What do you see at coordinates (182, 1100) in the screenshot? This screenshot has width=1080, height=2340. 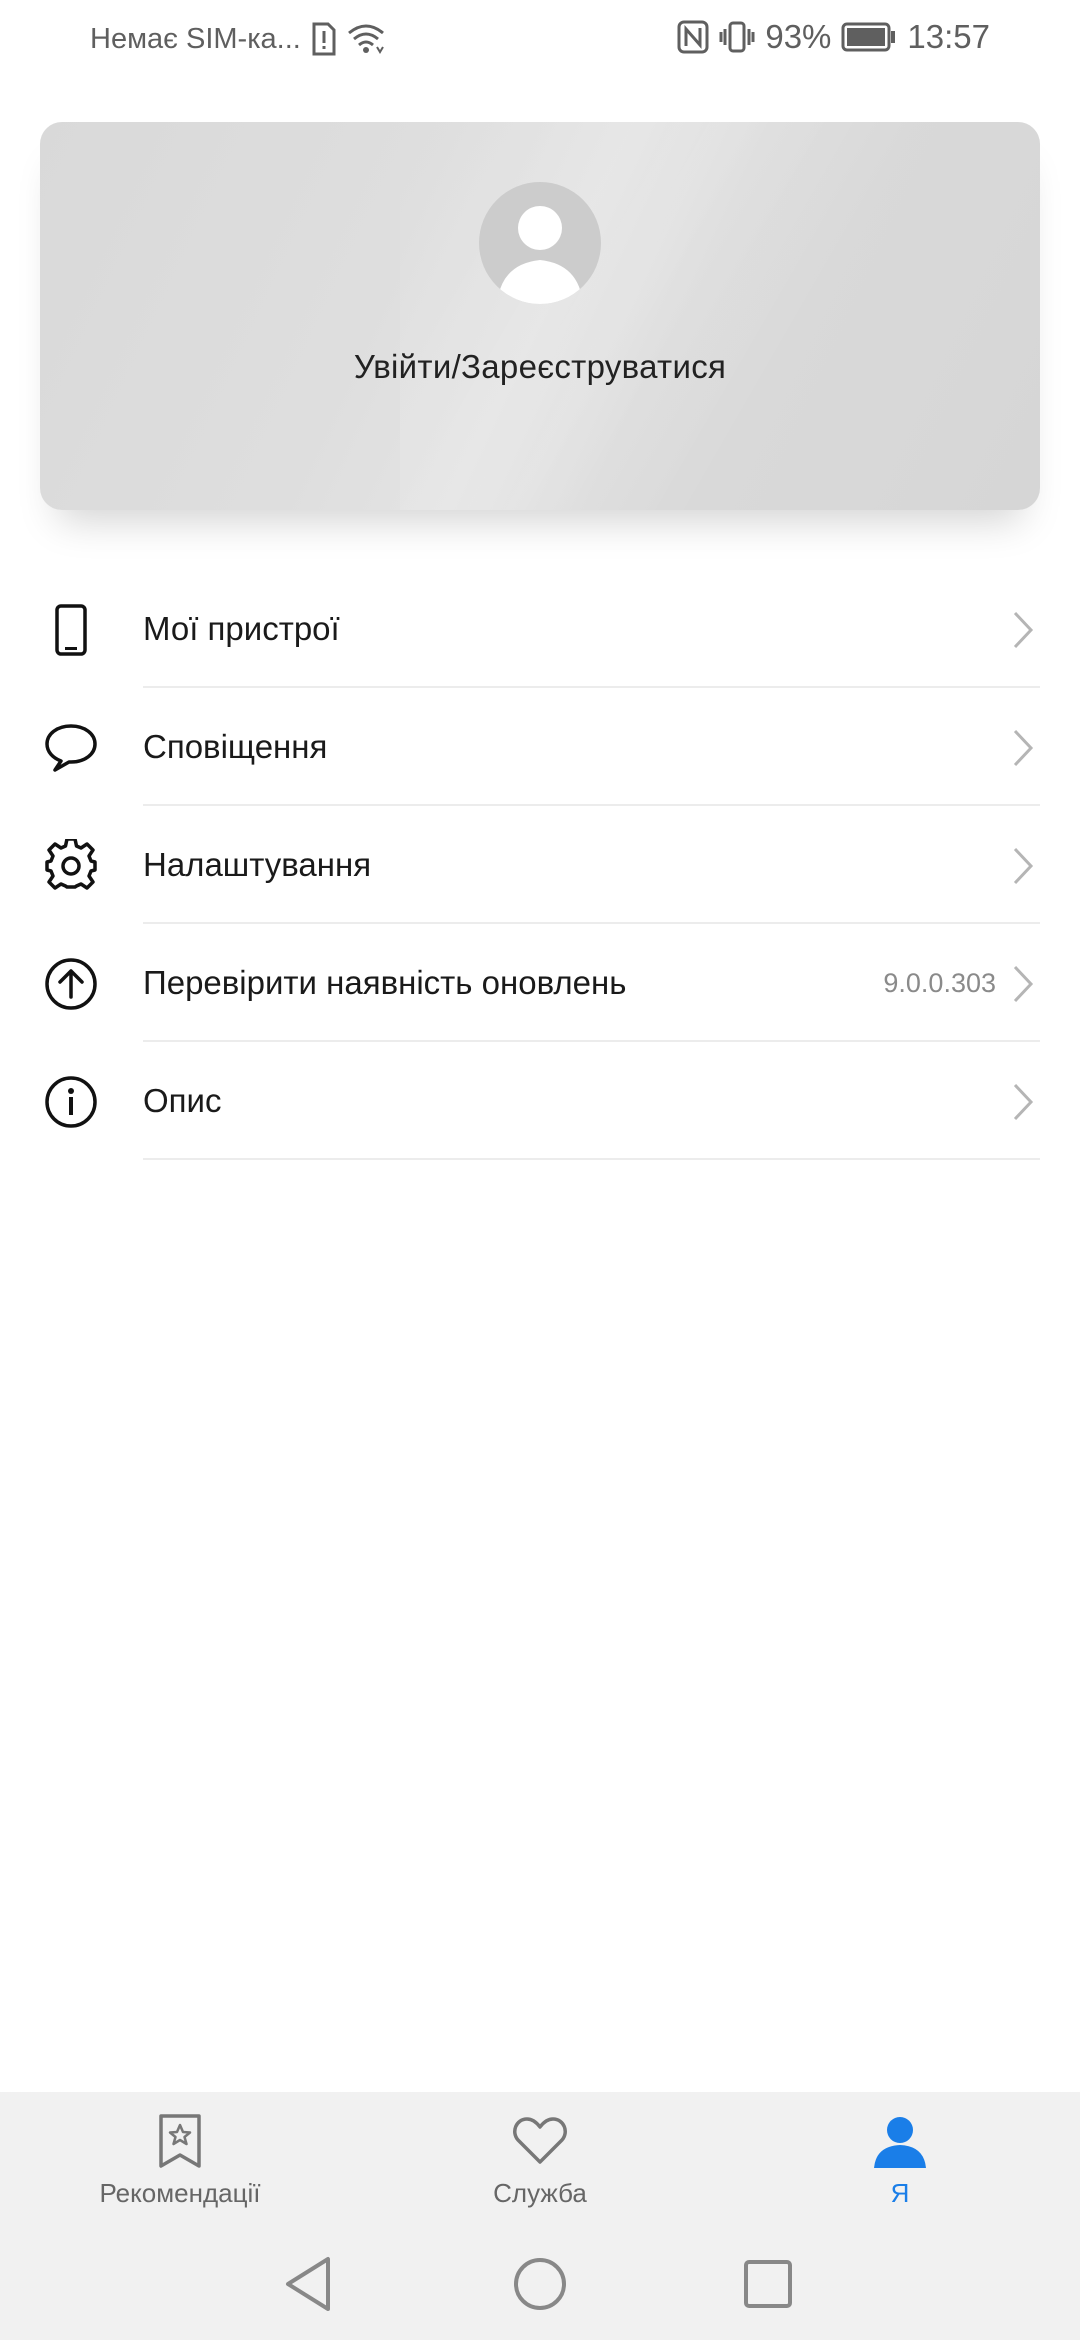 I see `menu-item-label: Опис` at bounding box center [182, 1100].